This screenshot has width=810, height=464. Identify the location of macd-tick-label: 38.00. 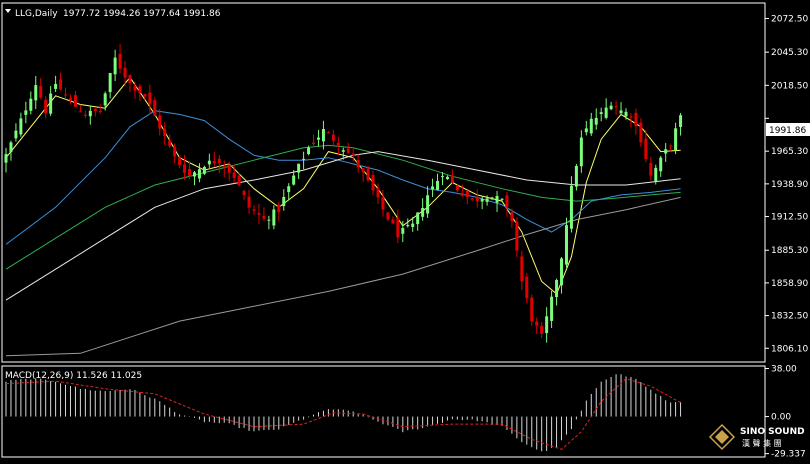
(784, 370).